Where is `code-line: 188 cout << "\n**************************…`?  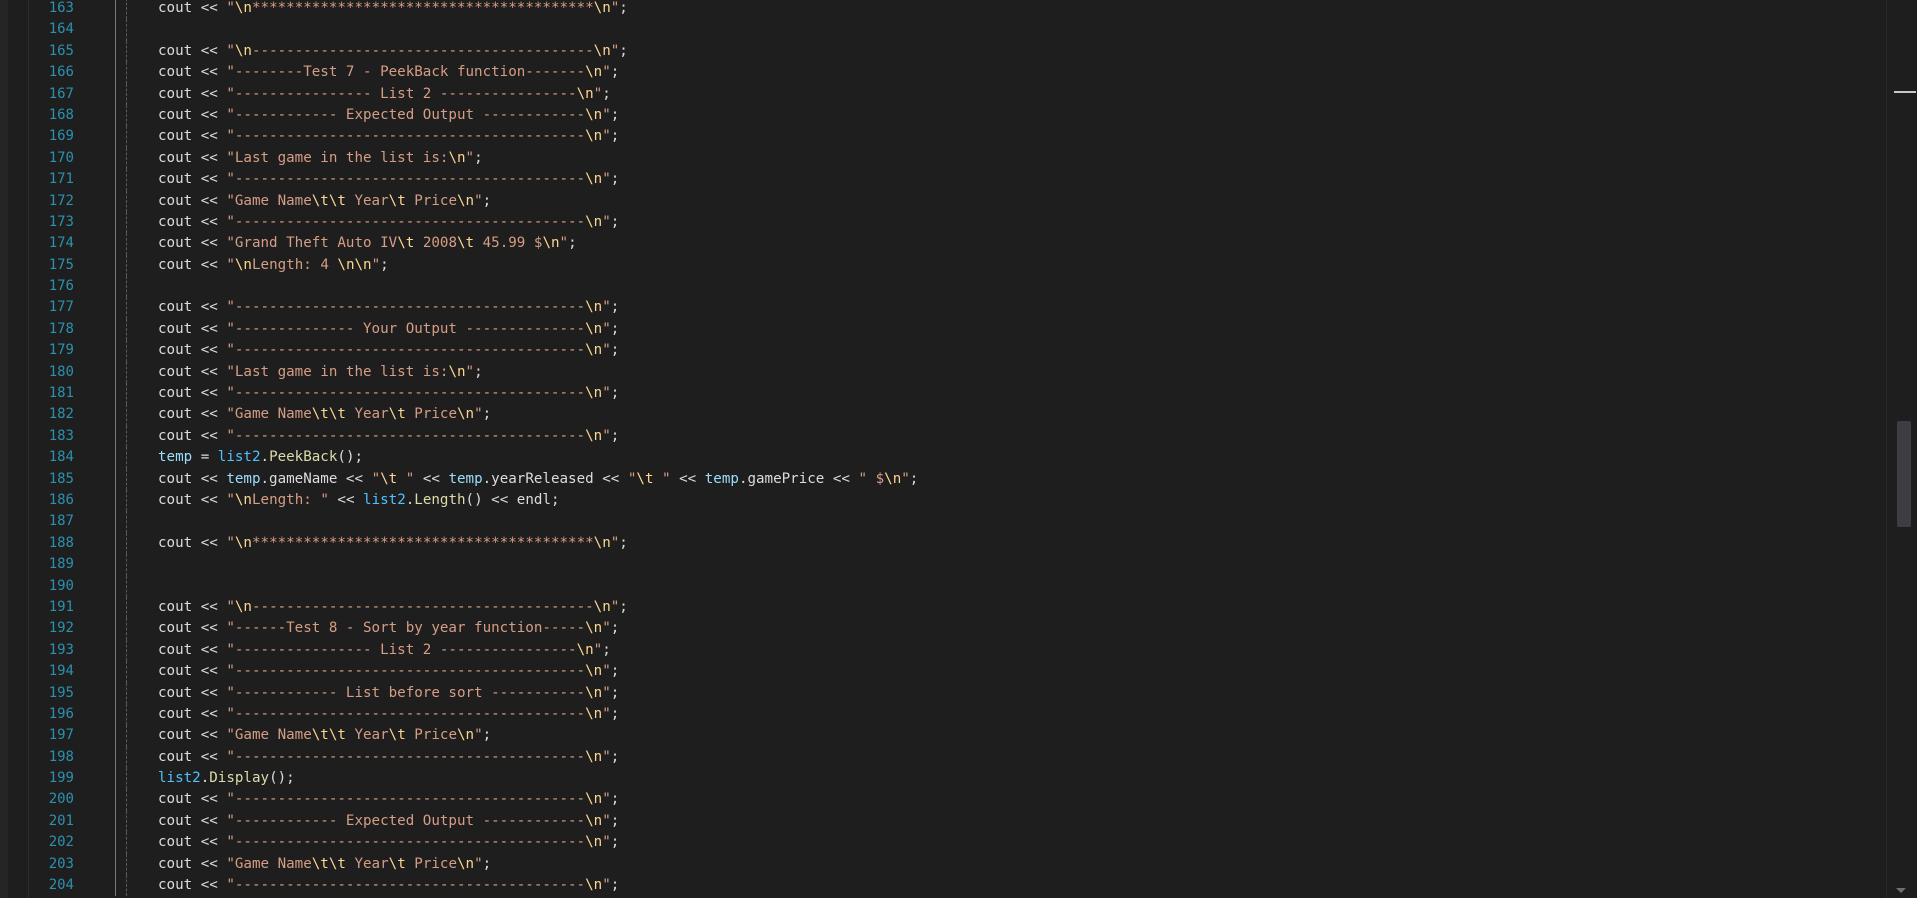
code-line: 188 cout << "\n**************************… is located at coordinates (940, 543).